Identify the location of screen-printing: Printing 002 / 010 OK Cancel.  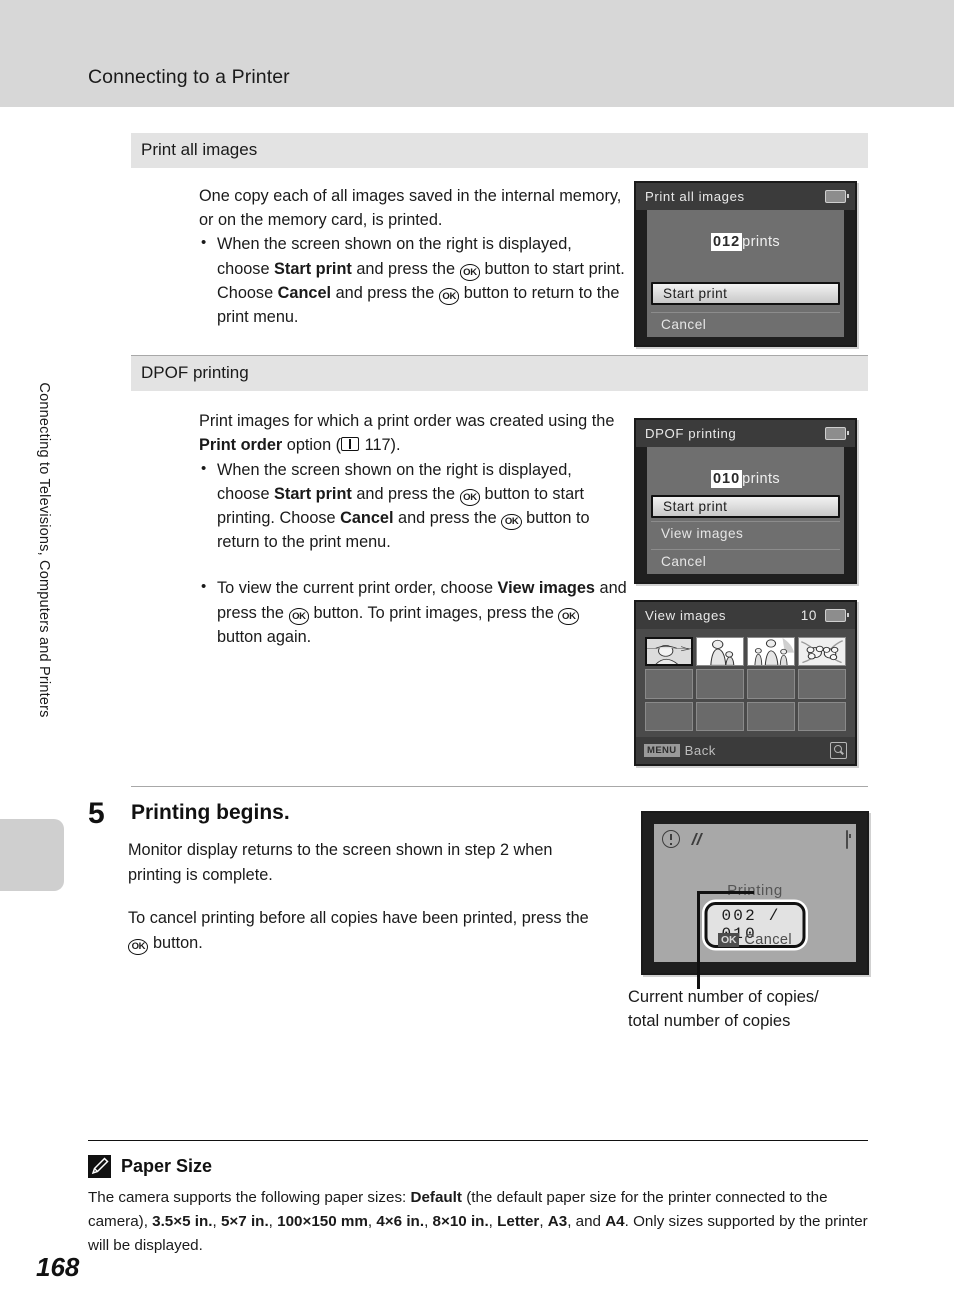
(755, 893).